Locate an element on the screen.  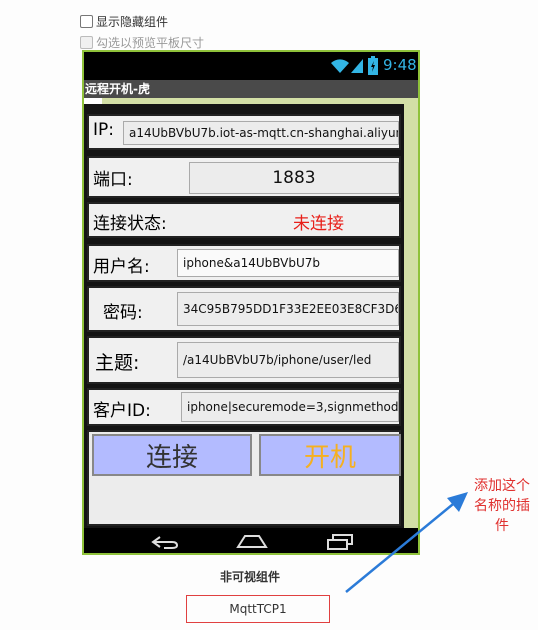
topic-label: 主题: is located at coordinates (117, 363).